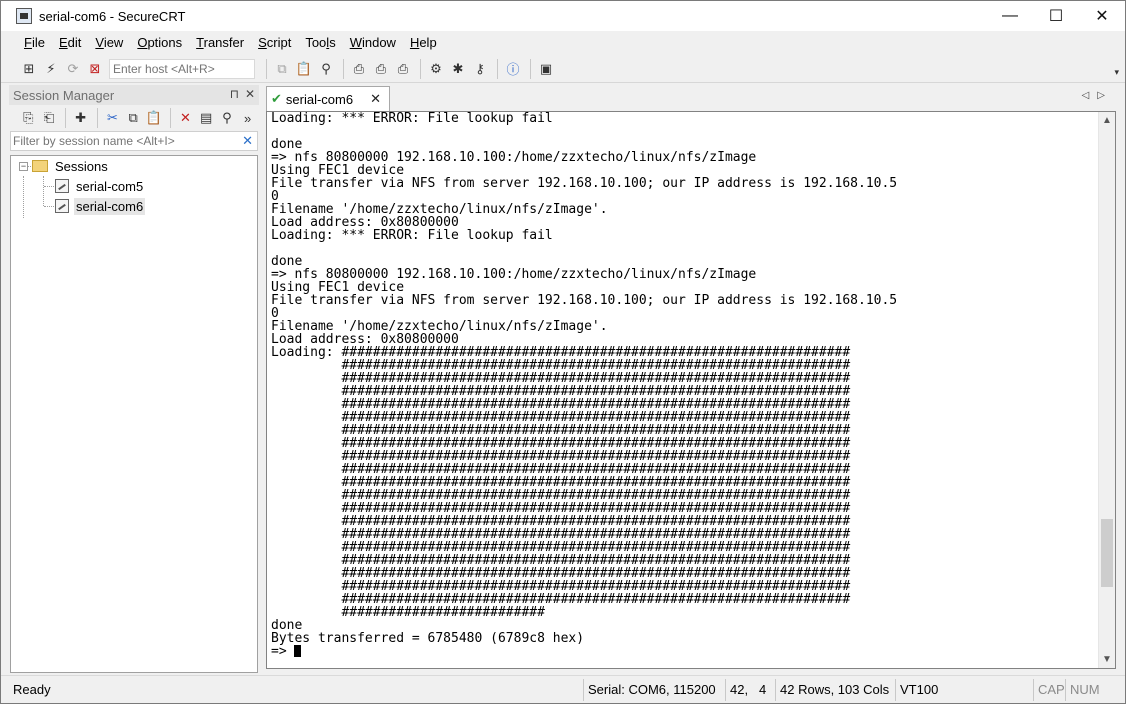  I want to click on pin-icon: ⊓, so click(234, 94).